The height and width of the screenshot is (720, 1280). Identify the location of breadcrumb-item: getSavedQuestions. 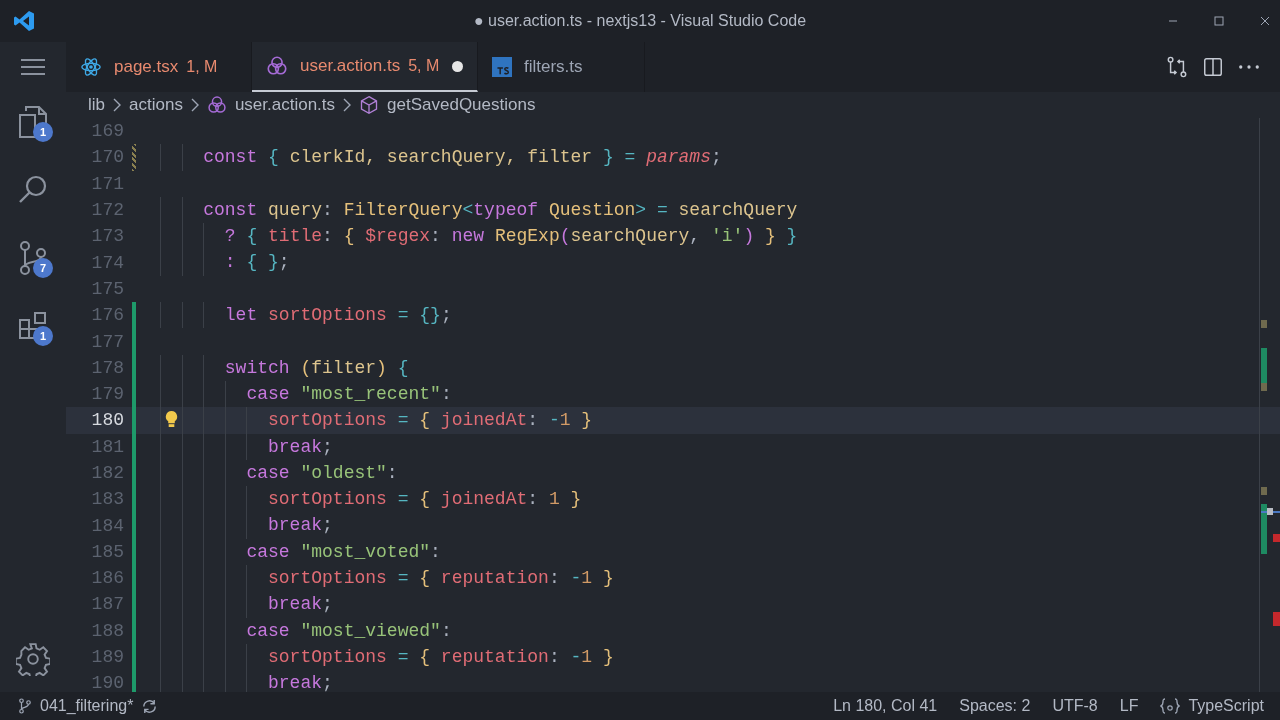
(461, 105).